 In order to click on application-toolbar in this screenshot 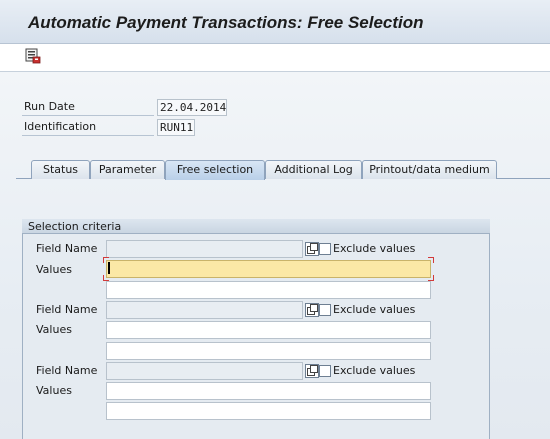, I will do `click(275, 58)`.